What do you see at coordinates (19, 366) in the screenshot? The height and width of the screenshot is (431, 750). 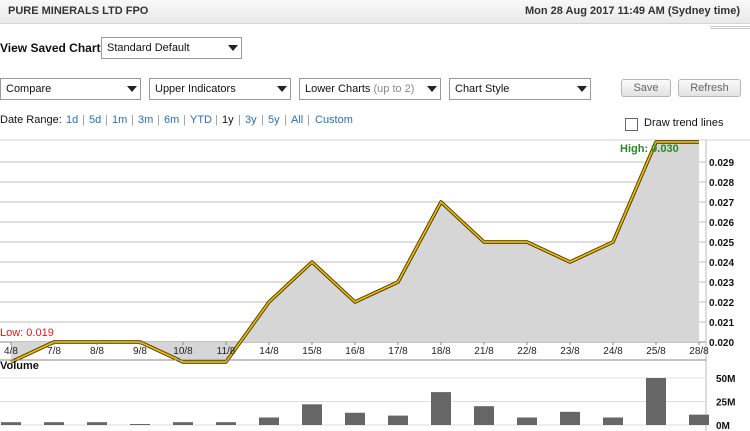 I see `volume-label: Volume` at bounding box center [19, 366].